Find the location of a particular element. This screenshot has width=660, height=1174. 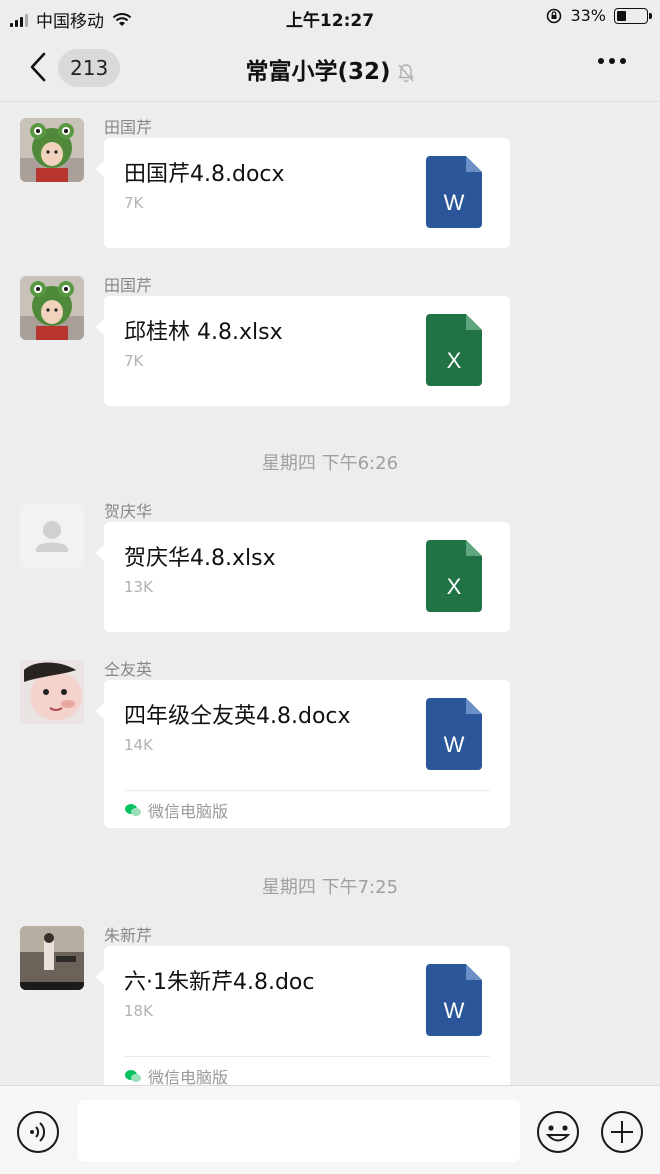

timestamp: 星期四 下午7:25 is located at coordinates (330, 887).